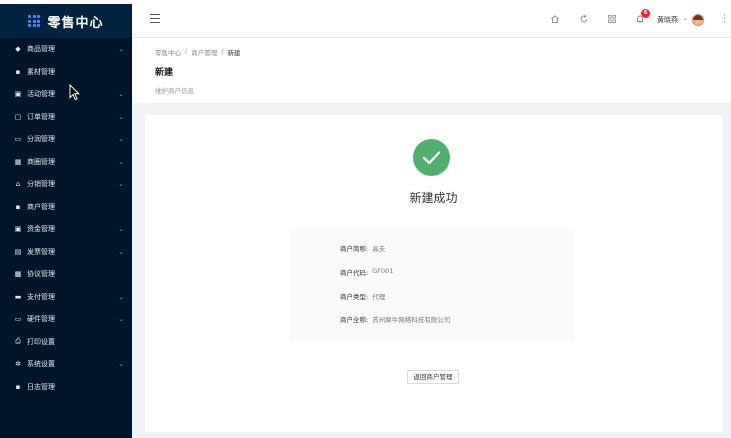 The image size is (731, 438). What do you see at coordinates (354, 297) in the screenshot?
I see `detail-label: 商户类型:` at bounding box center [354, 297].